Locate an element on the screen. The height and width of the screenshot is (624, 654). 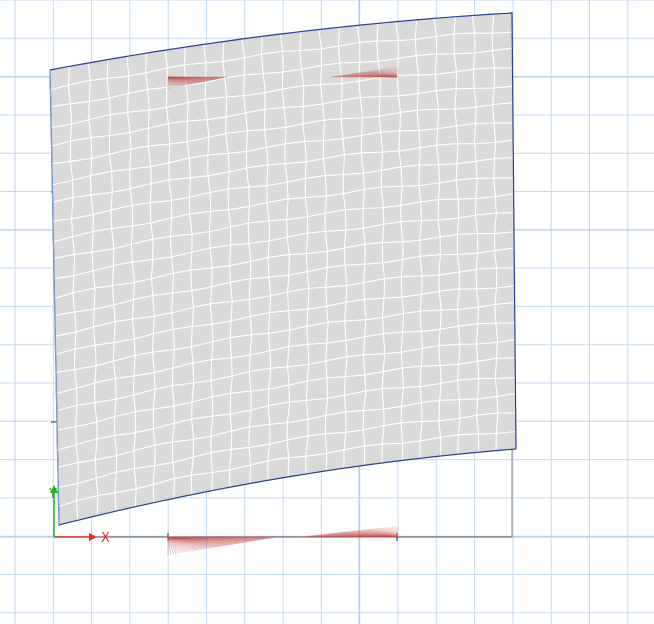
y-axis-label: Y is located at coordinates (52, 494).